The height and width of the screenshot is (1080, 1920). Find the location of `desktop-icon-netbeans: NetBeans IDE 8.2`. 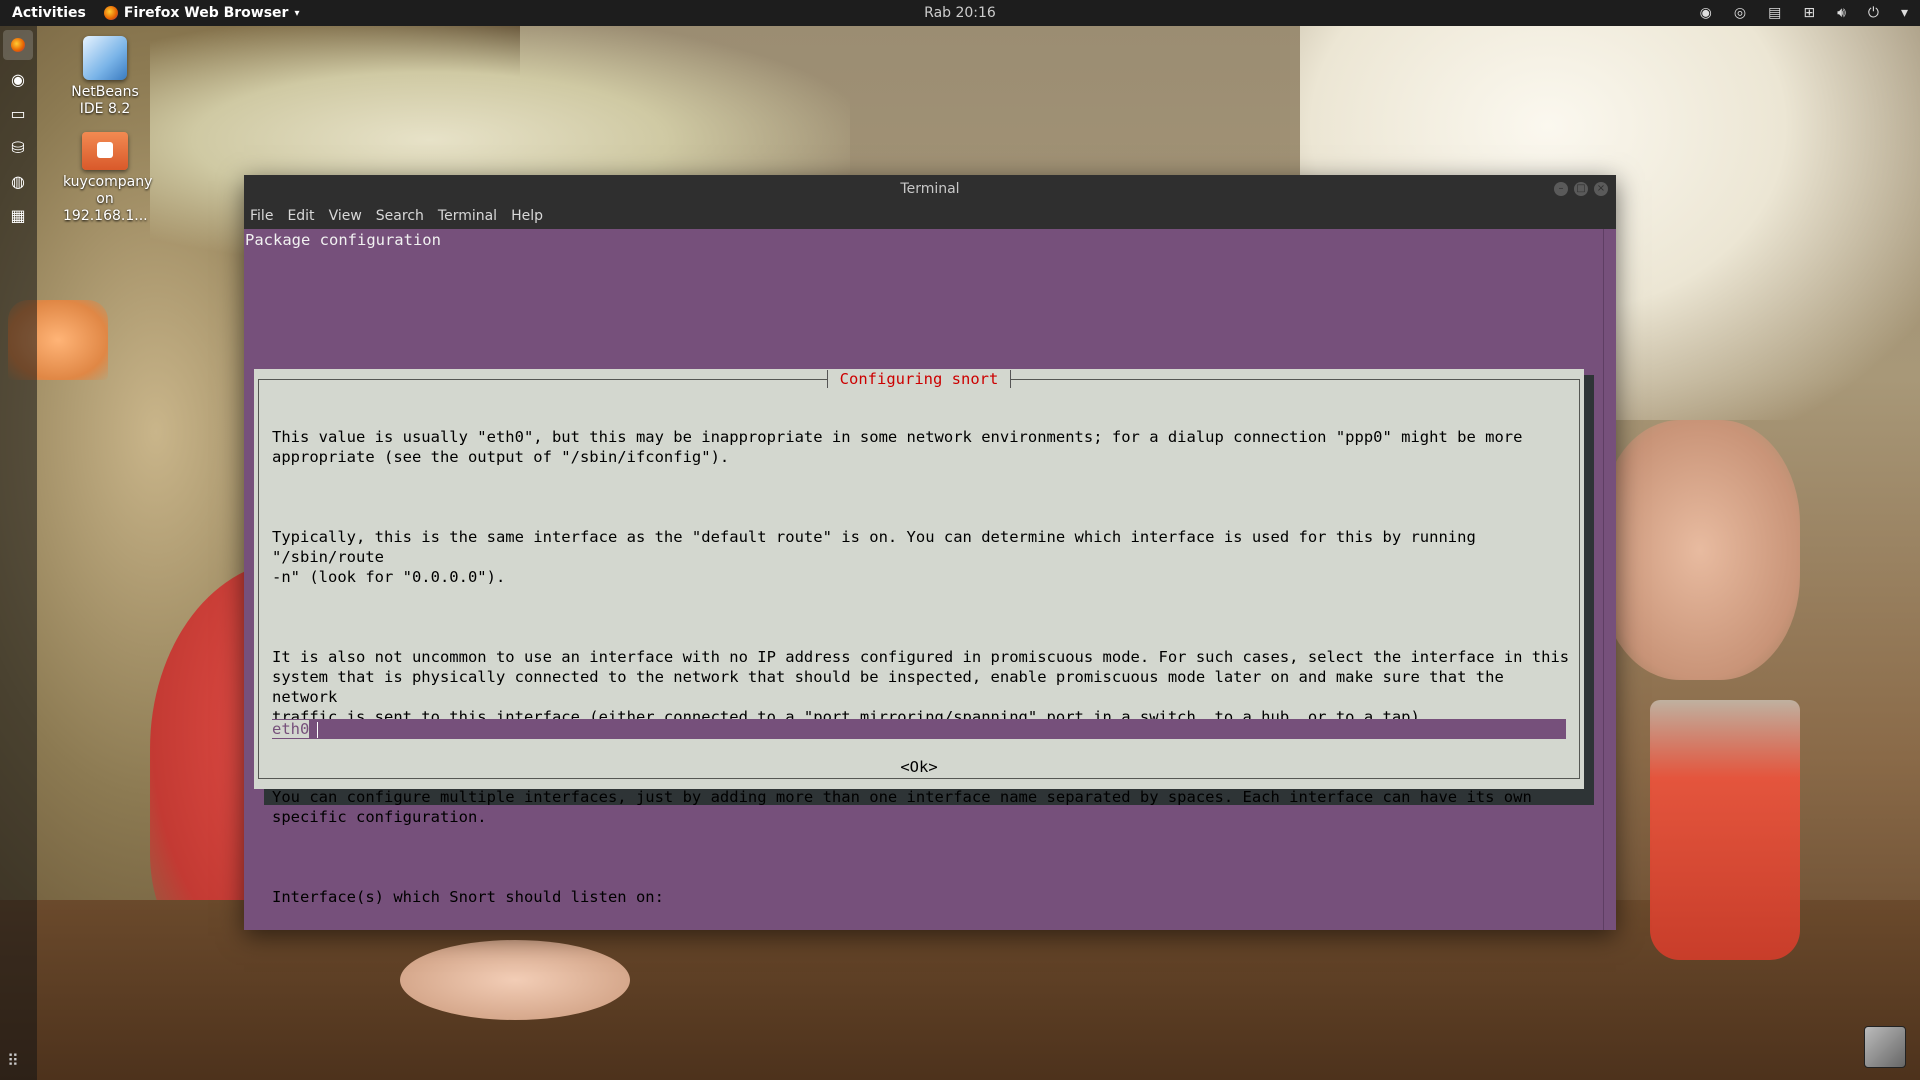

desktop-icon-netbeans: NetBeans IDE 8.2 is located at coordinates (105, 77).